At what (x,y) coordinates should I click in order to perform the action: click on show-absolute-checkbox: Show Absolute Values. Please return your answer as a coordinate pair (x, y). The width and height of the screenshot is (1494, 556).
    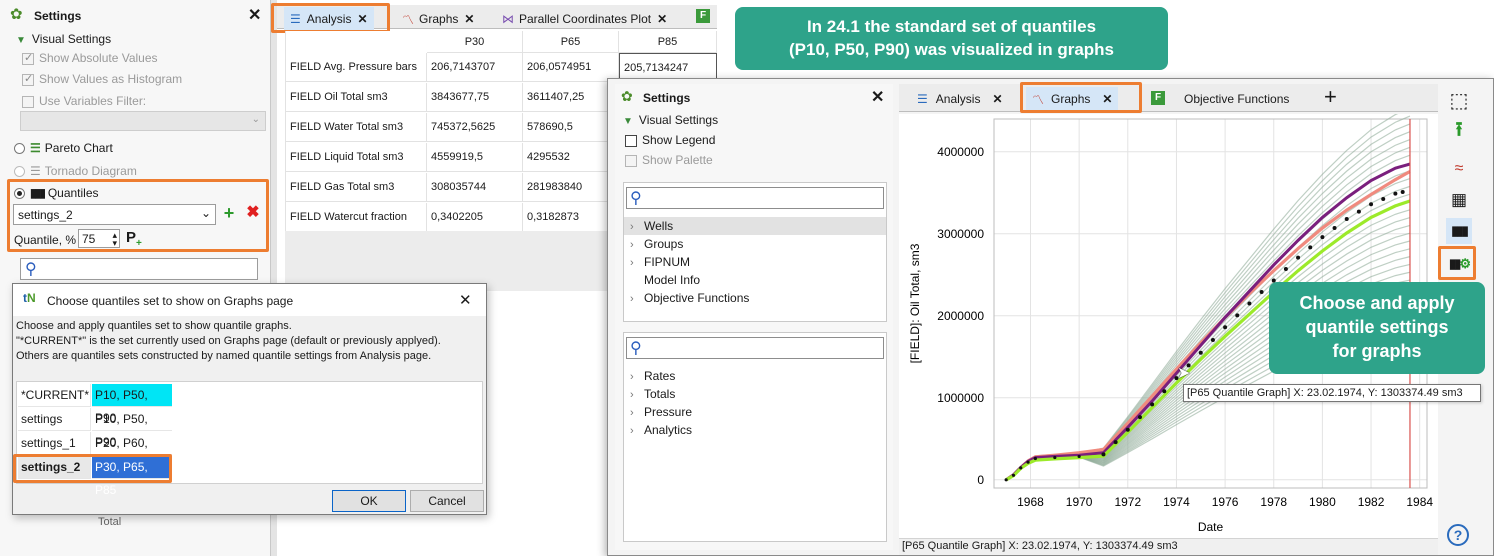
    Looking at the image, I should click on (90, 58).